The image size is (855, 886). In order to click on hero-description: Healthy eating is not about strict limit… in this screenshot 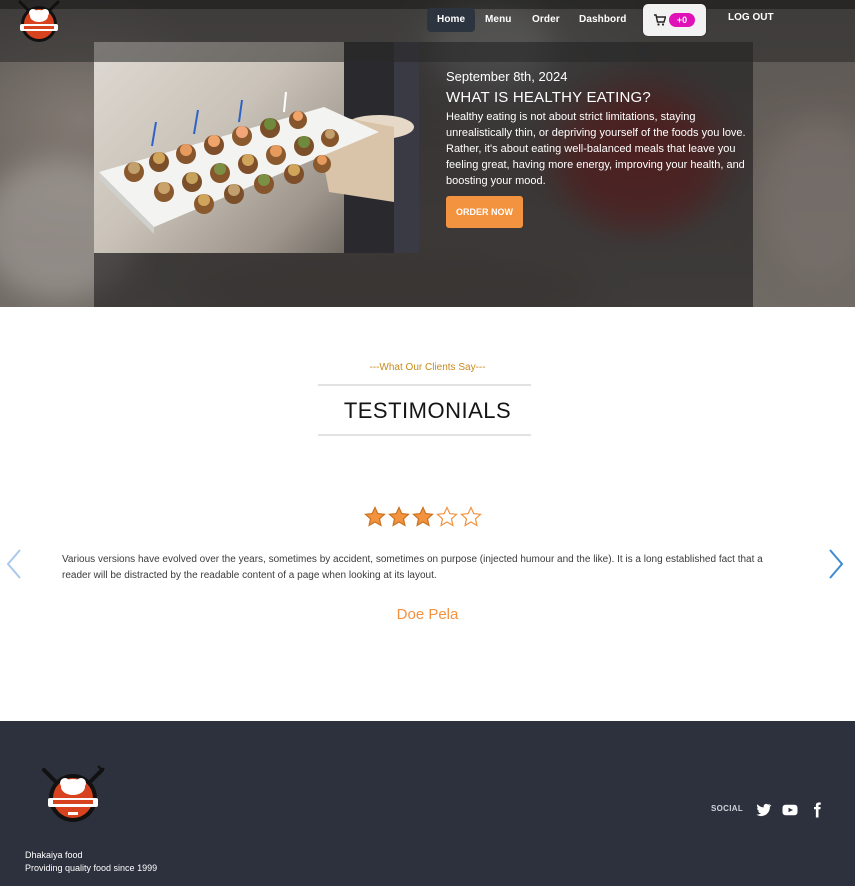, I will do `click(596, 149)`.